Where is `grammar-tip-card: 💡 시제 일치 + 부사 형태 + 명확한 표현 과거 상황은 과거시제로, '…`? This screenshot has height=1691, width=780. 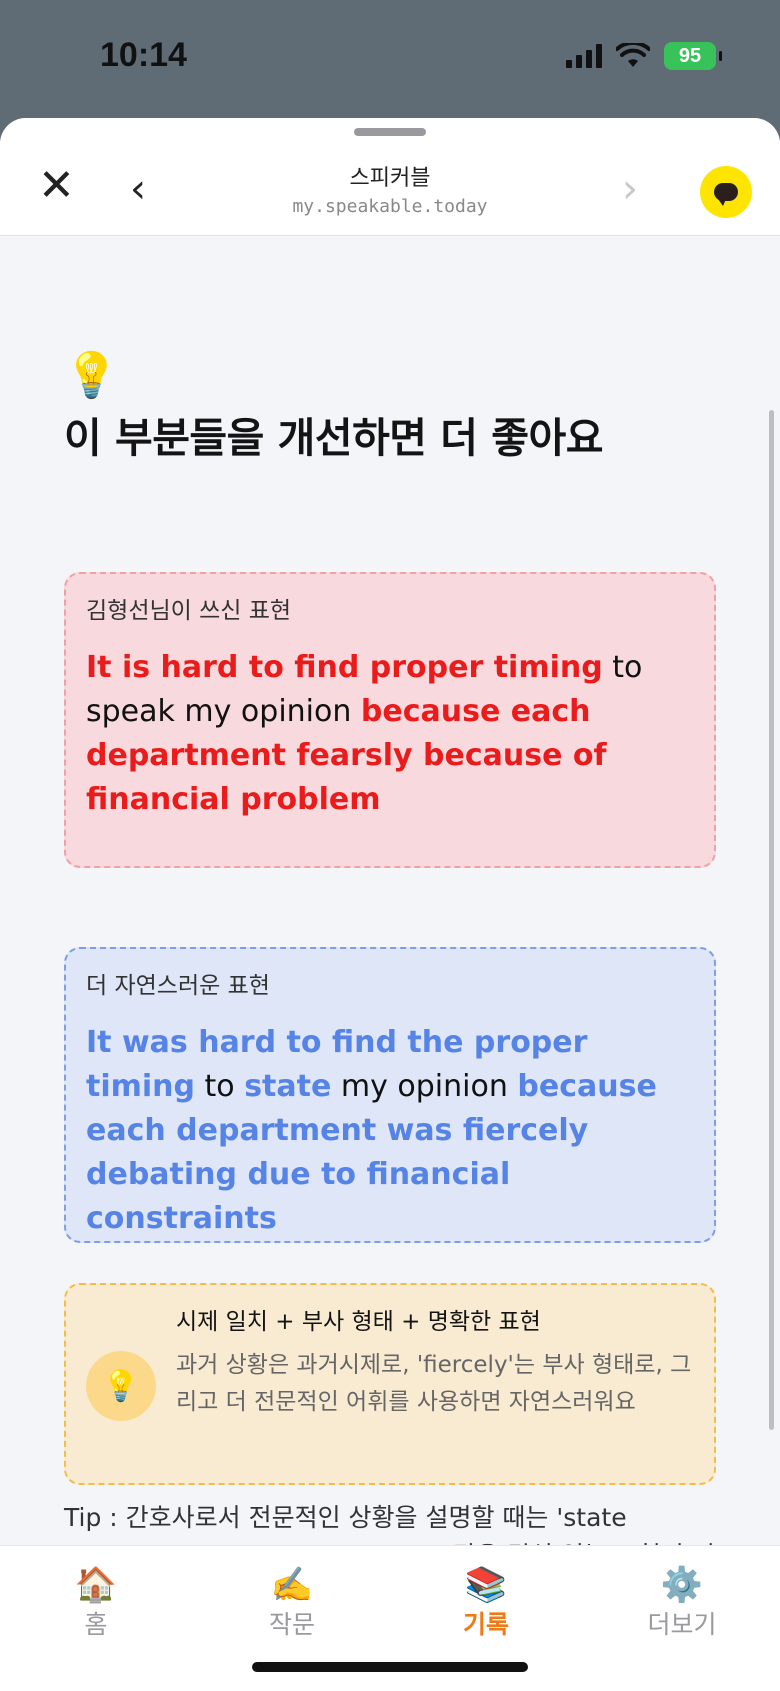
grammar-tip-card: 💡 시제 일치 + 부사 형태 + 명확한 표현 과거 상황은 과거시제로, '… is located at coordinates (390, 1384).